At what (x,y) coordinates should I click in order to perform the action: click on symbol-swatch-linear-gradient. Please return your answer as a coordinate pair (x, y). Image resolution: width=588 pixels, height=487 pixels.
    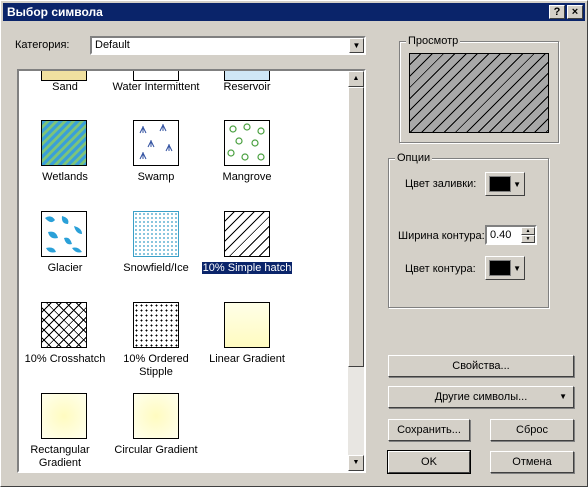
    Looking at the image, I should click on (247, 325).